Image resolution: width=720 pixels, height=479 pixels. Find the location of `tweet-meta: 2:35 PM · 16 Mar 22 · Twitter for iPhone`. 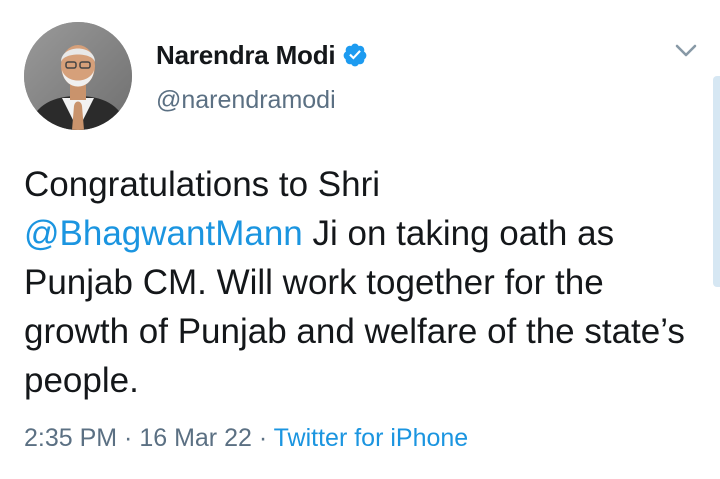

tweet-meta: 2:35 PM · 16 Mar 22 · Twitter for iPhone is located at coordinates (246, 438).